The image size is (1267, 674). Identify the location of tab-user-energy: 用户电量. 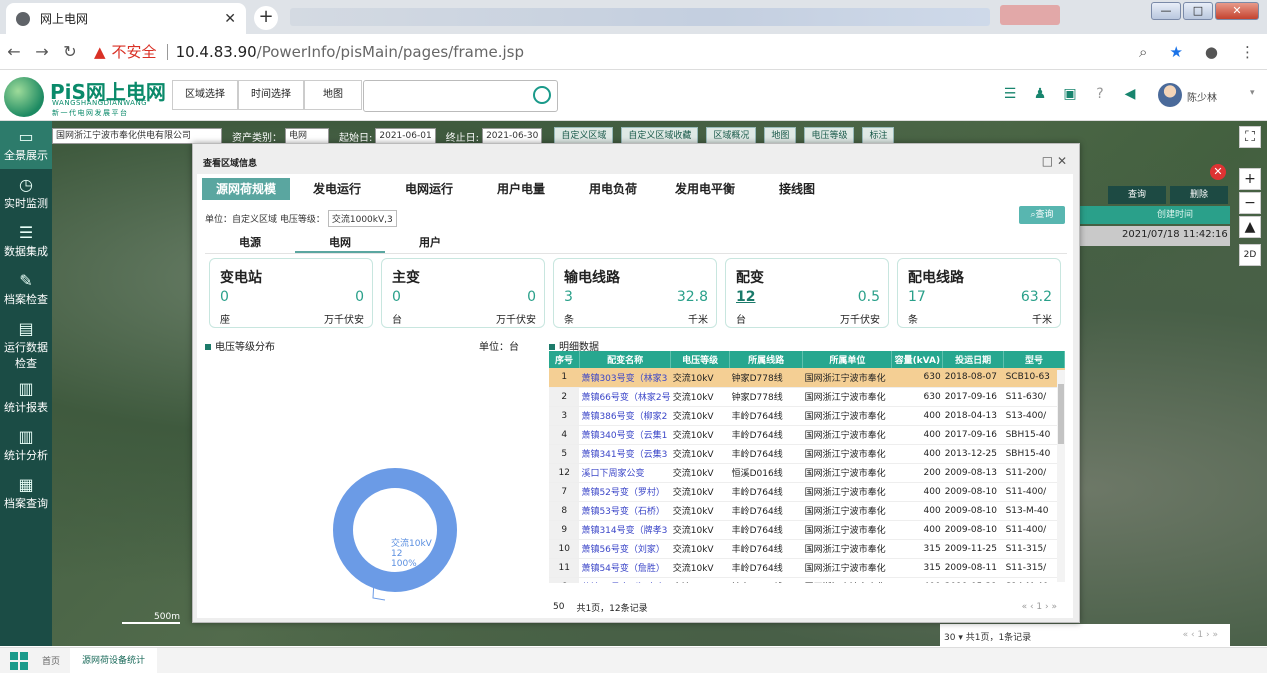
(521, 189).